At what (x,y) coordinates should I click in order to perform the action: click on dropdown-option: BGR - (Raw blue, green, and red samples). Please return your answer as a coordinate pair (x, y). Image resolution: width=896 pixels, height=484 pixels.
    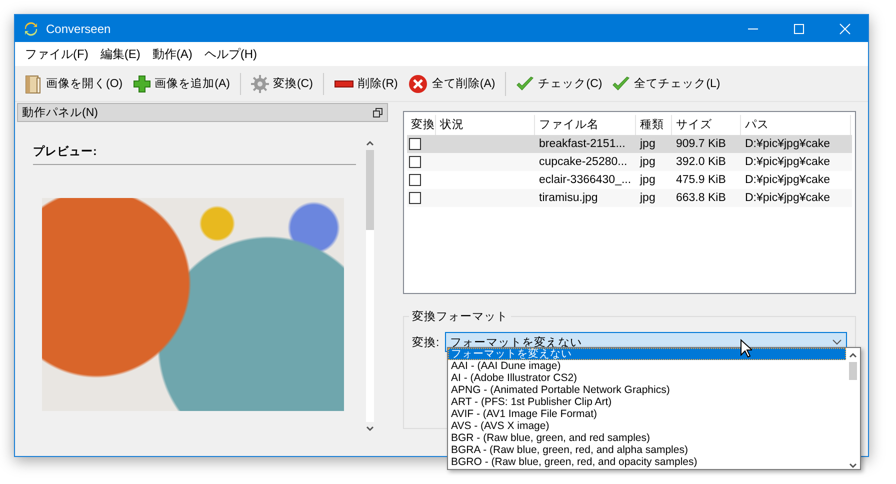
    Looking at the image, I should click on (647, 438).